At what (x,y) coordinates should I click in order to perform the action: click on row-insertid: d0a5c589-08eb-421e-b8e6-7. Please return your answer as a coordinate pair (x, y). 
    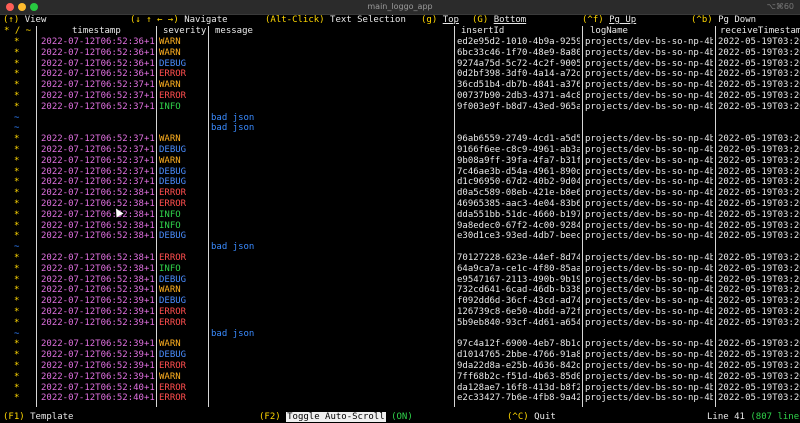
    Looking at the image, I should click on (518, 193).